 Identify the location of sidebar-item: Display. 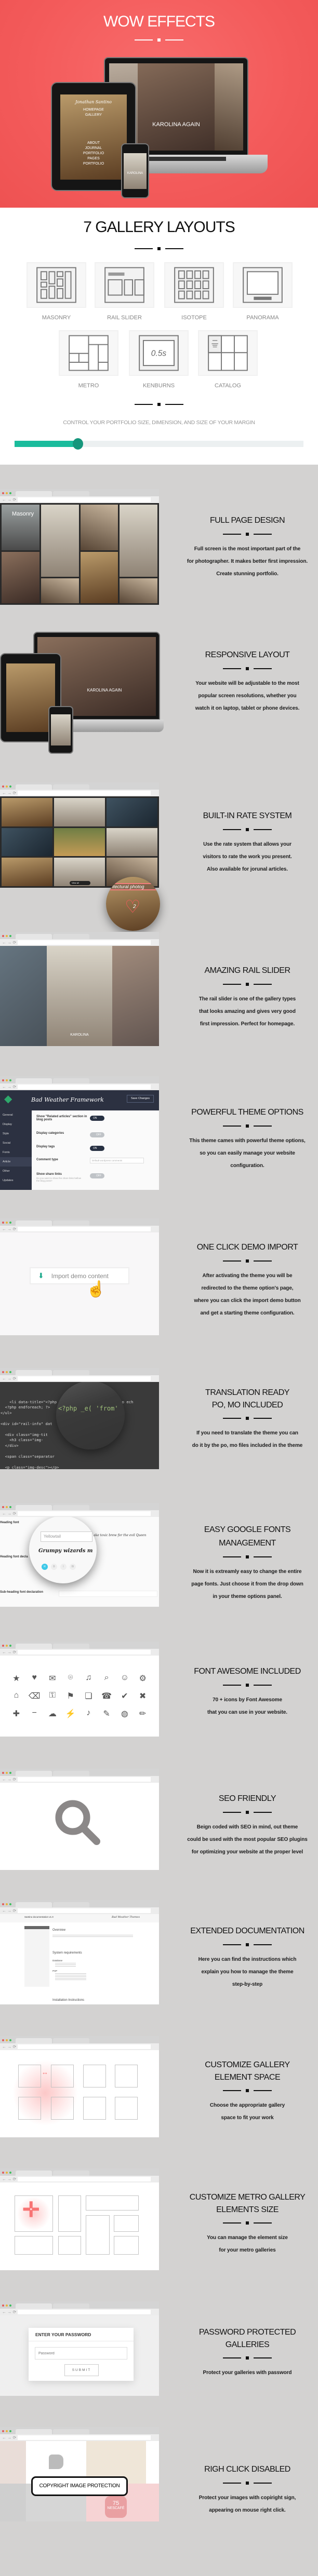
(16, 1124).